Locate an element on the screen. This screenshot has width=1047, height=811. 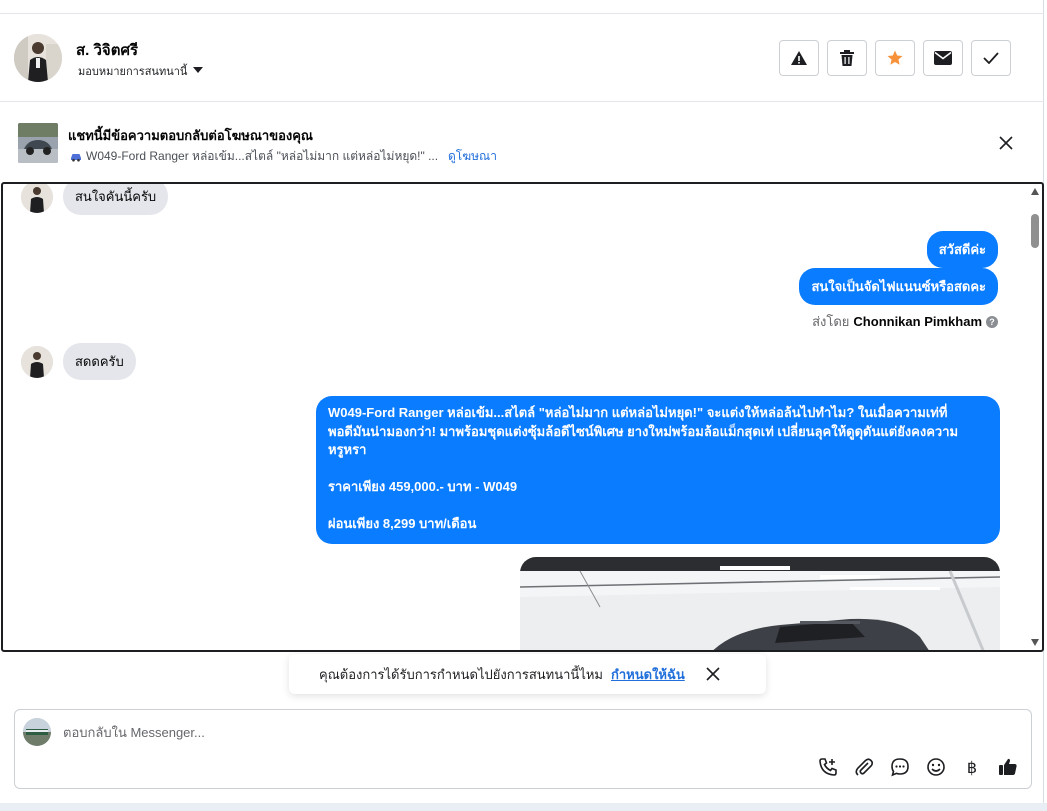
payment-button: ฿ is located at coordinates (972, 767).